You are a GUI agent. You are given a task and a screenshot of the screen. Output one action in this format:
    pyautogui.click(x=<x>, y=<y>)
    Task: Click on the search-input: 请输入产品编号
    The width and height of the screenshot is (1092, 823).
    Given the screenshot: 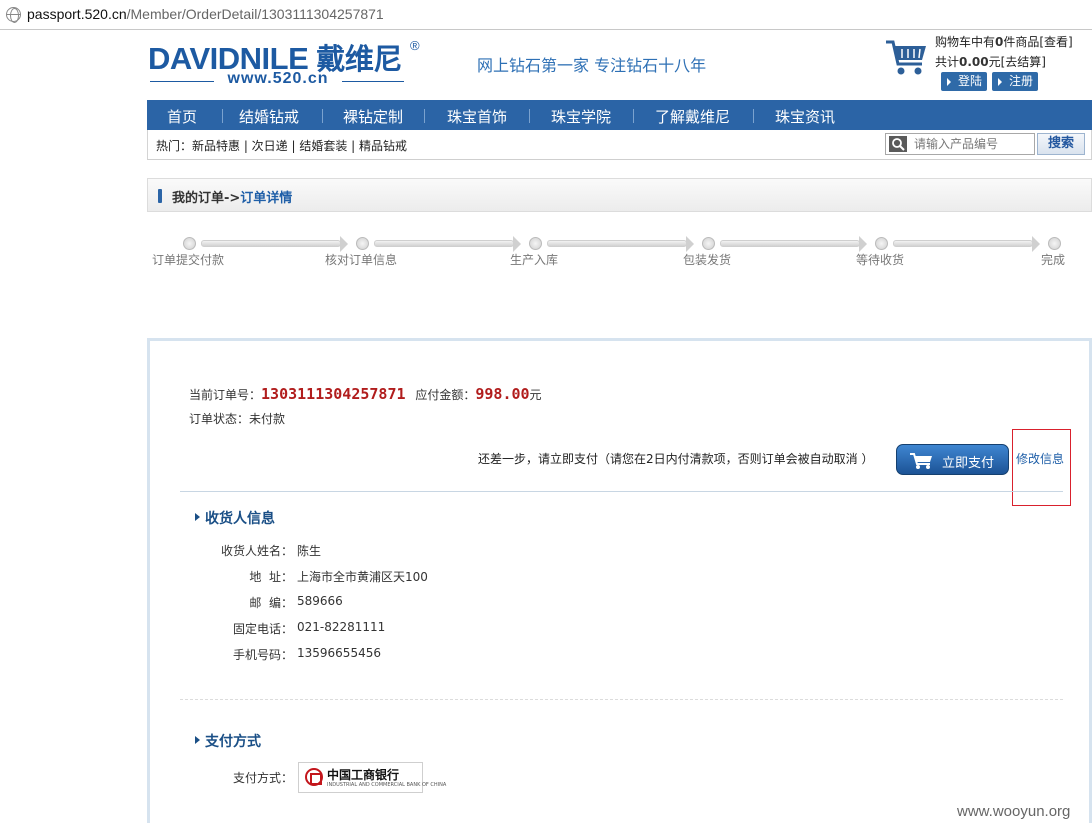 What is the action you would take?
    pyautogui.click(x=960, y=144)
    